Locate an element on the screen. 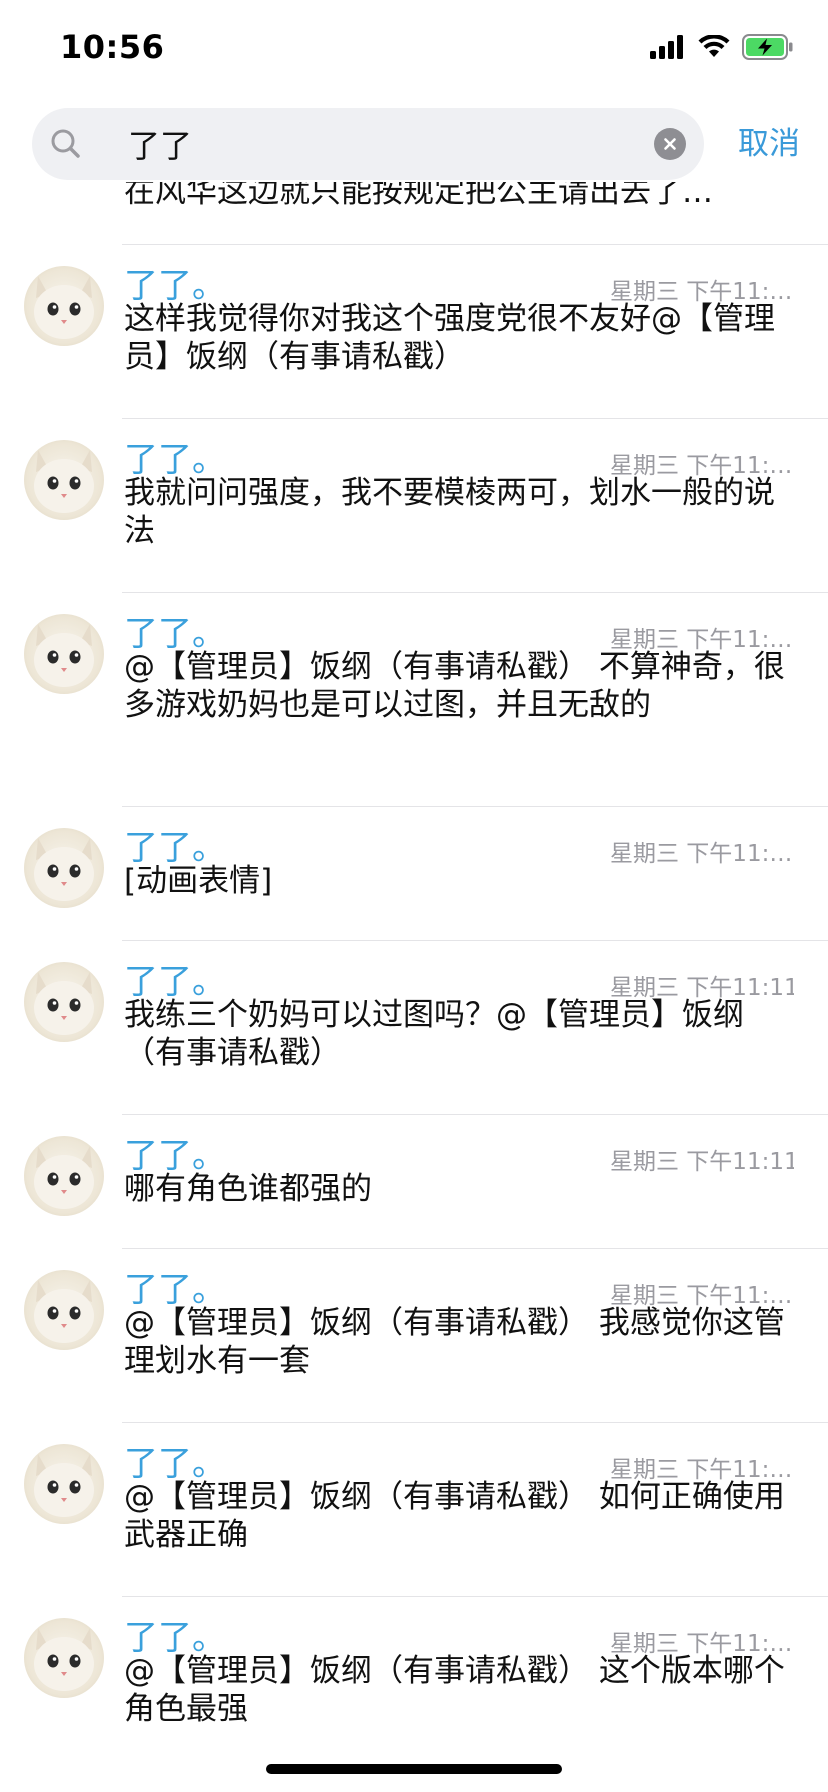  message-text: 哪有角色谁都强的 is located at coordinates (248, 1189).